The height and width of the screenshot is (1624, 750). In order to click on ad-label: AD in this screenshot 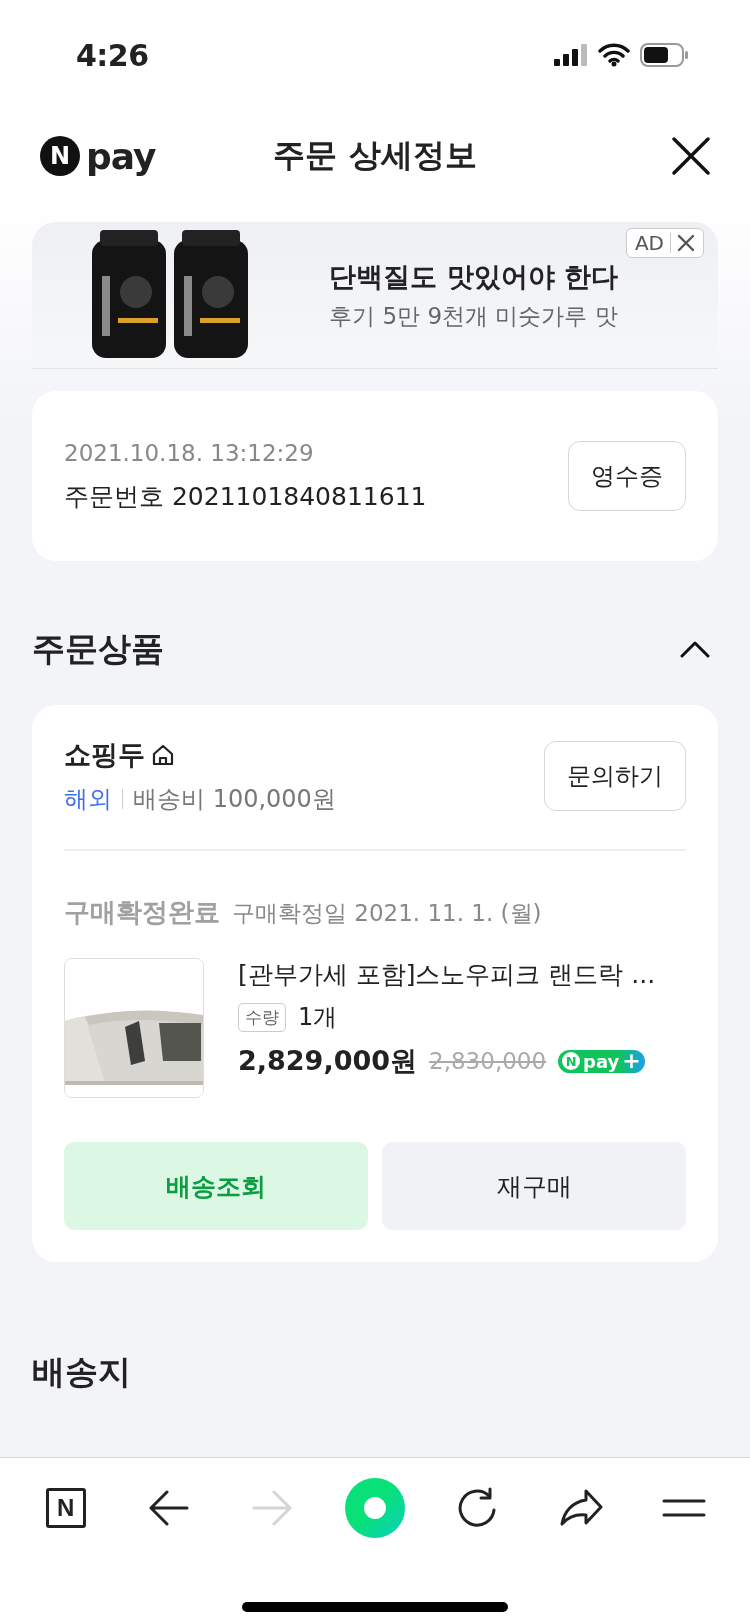, I will do `click(649, 243)`.